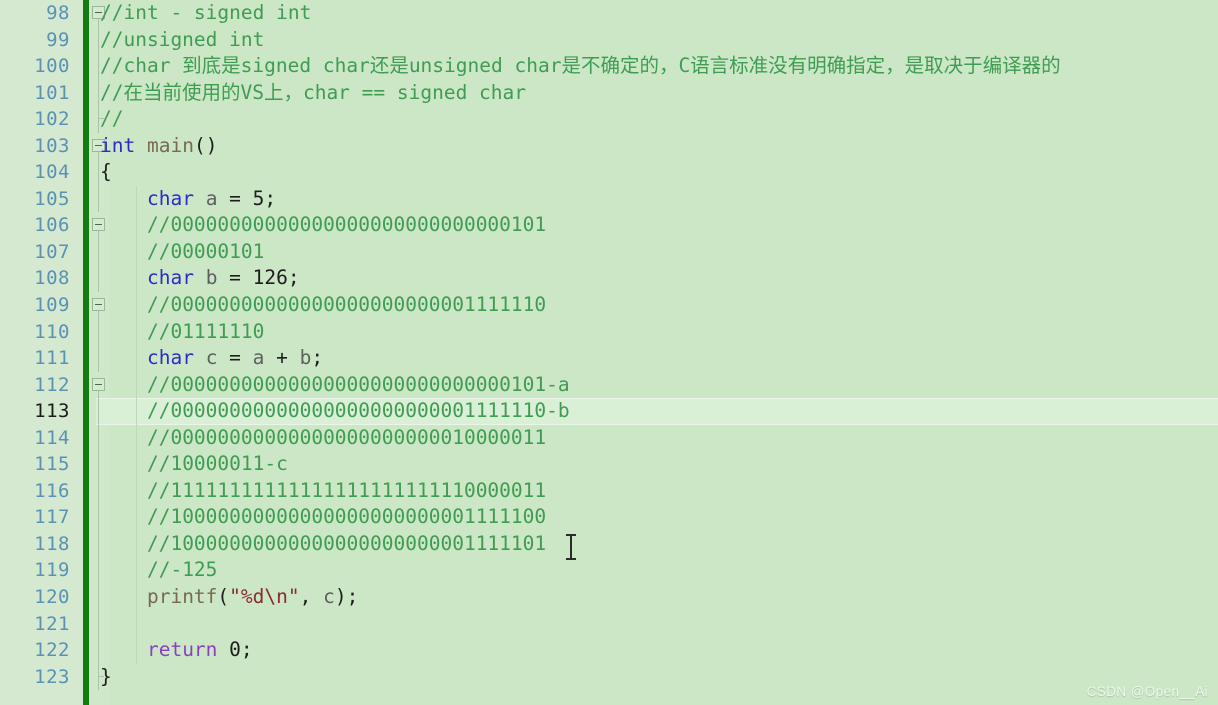  Describe the element at coordinates (609, 172) in the screenshot. I see `code-line: 104 {` at that location.